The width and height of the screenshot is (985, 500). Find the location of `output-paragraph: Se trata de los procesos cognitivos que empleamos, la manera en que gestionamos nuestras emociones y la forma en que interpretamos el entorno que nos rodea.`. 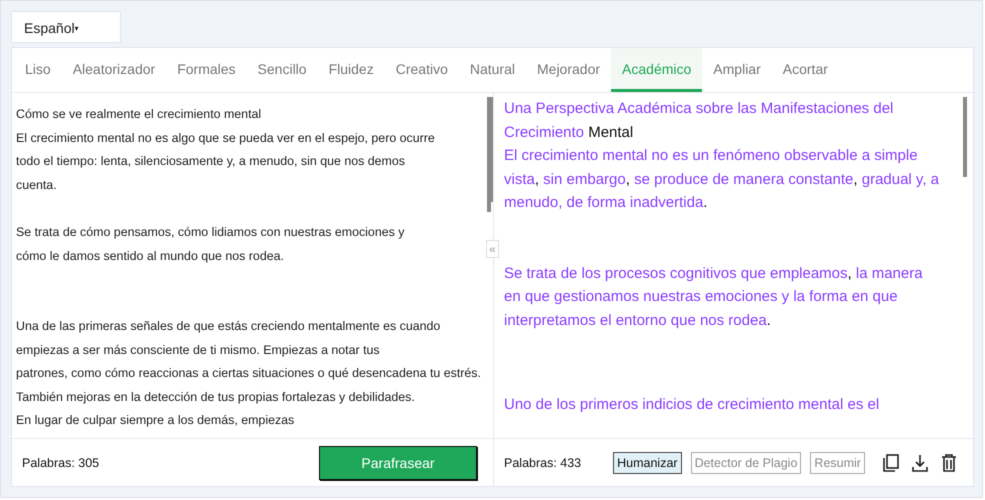

output-paragraph: Se trata de los procesos cognitivos que empleamos, la manera en que gestionamos nuestras emociones y la forma en que interpretamos el entorno que nos rodea. is located at coordinates (714, 297).